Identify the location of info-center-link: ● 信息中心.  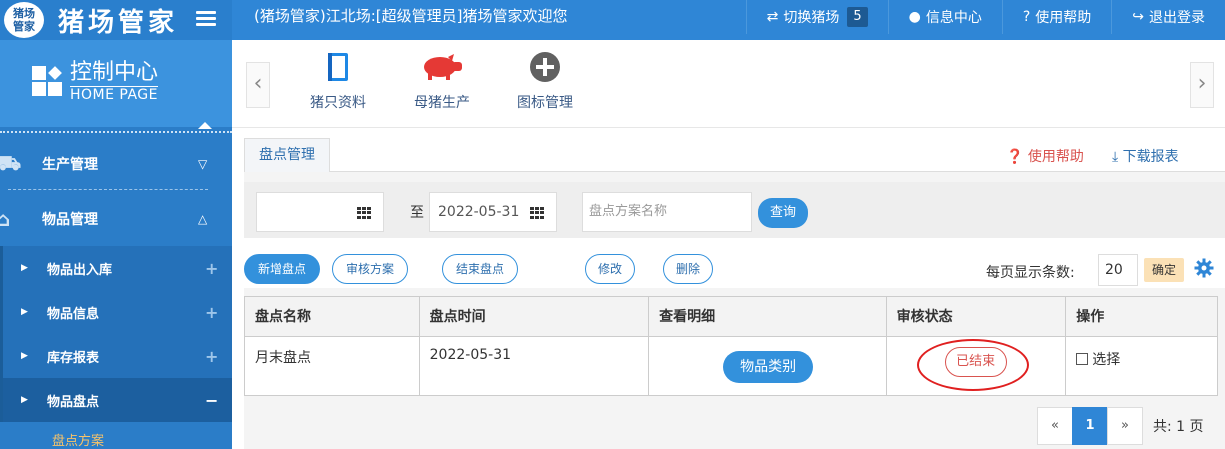
(944, 17).